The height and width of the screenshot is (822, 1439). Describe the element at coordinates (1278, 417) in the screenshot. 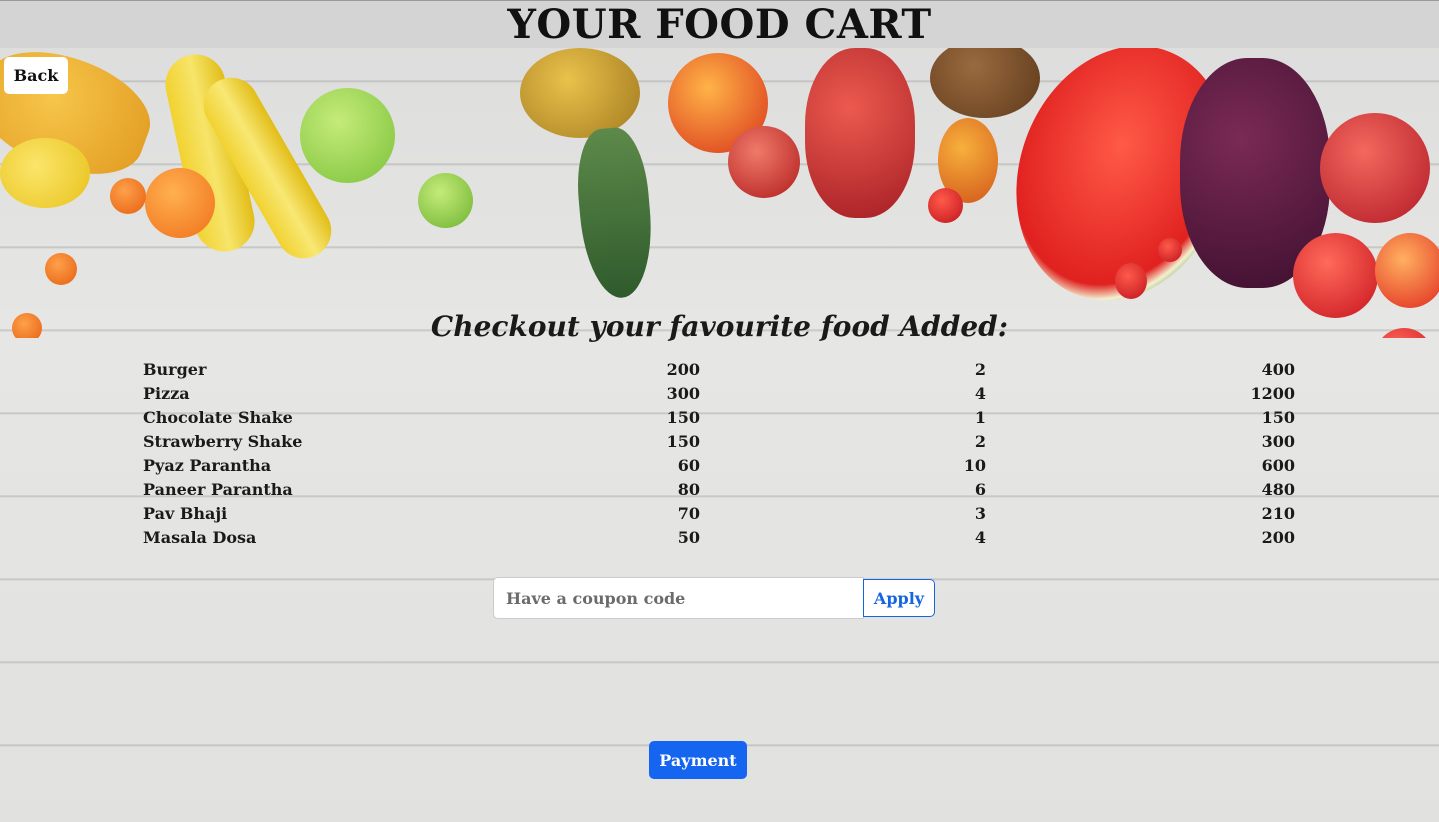

I see `item-total: 150` at that location.